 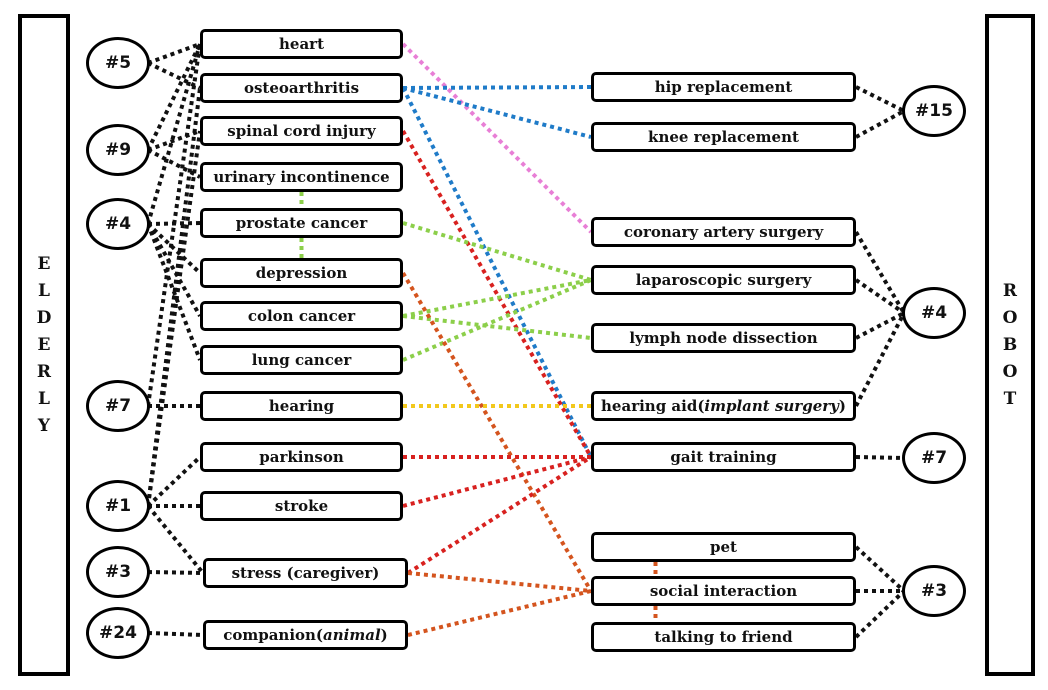 What do you see at coordinates (723, 547) in the screenshot?
I see `node-label: pet` at bounding box center [723, 547].